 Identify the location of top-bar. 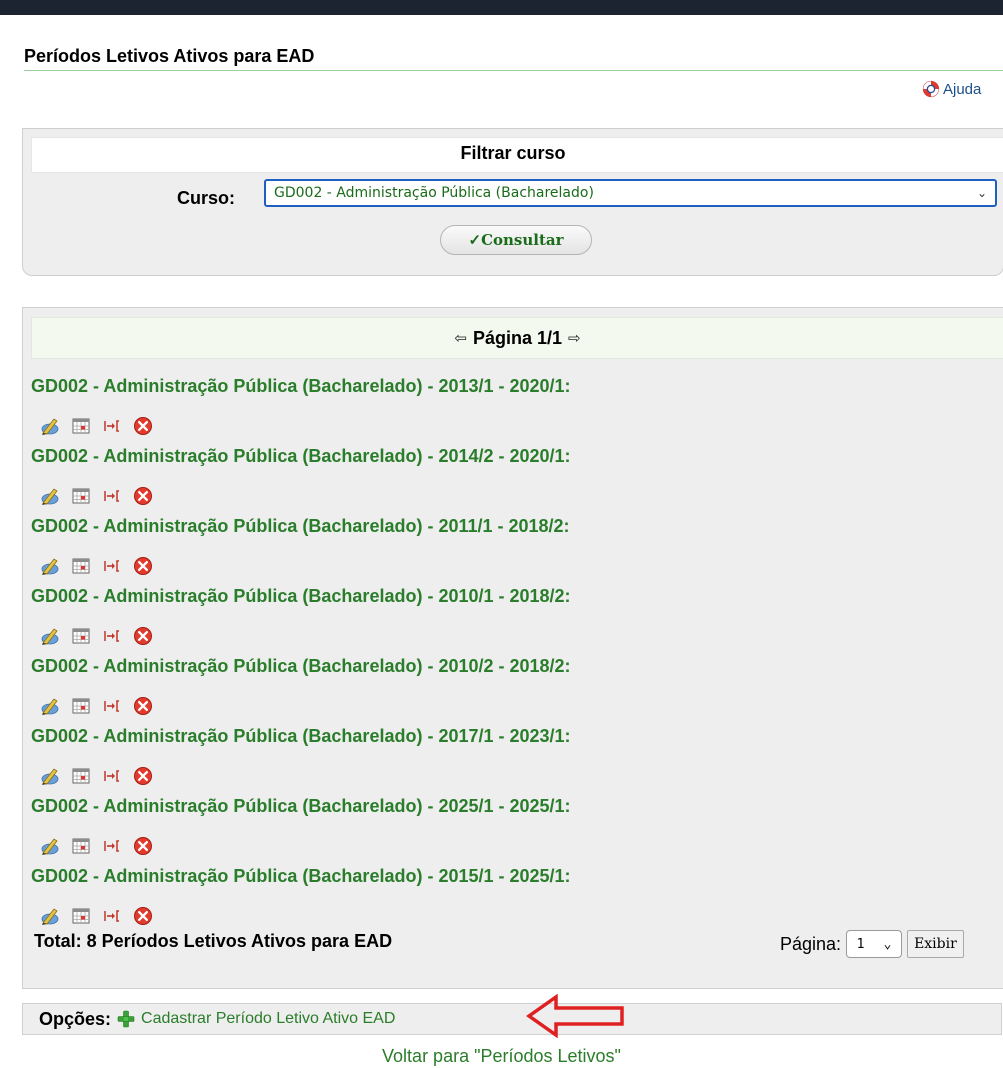
(501, 7).